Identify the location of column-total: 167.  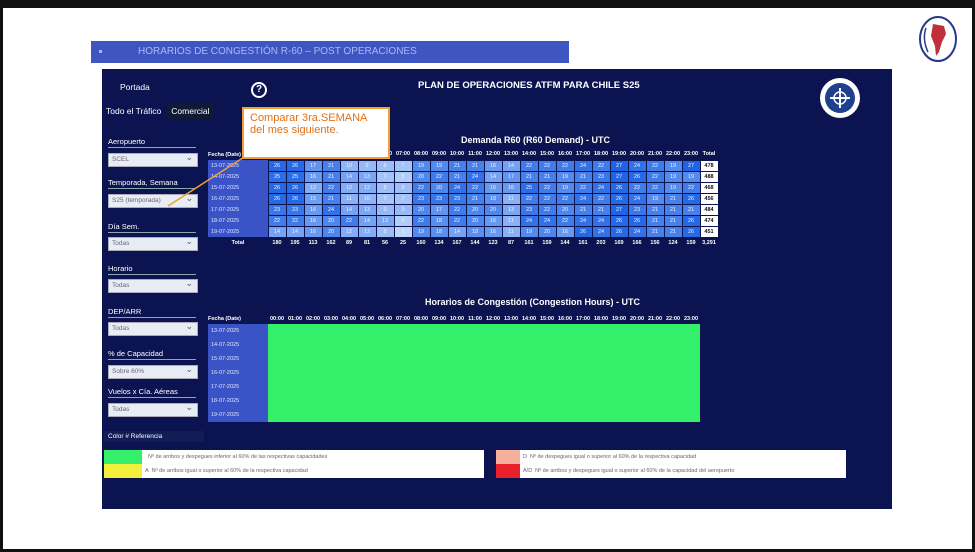
(457, 242).